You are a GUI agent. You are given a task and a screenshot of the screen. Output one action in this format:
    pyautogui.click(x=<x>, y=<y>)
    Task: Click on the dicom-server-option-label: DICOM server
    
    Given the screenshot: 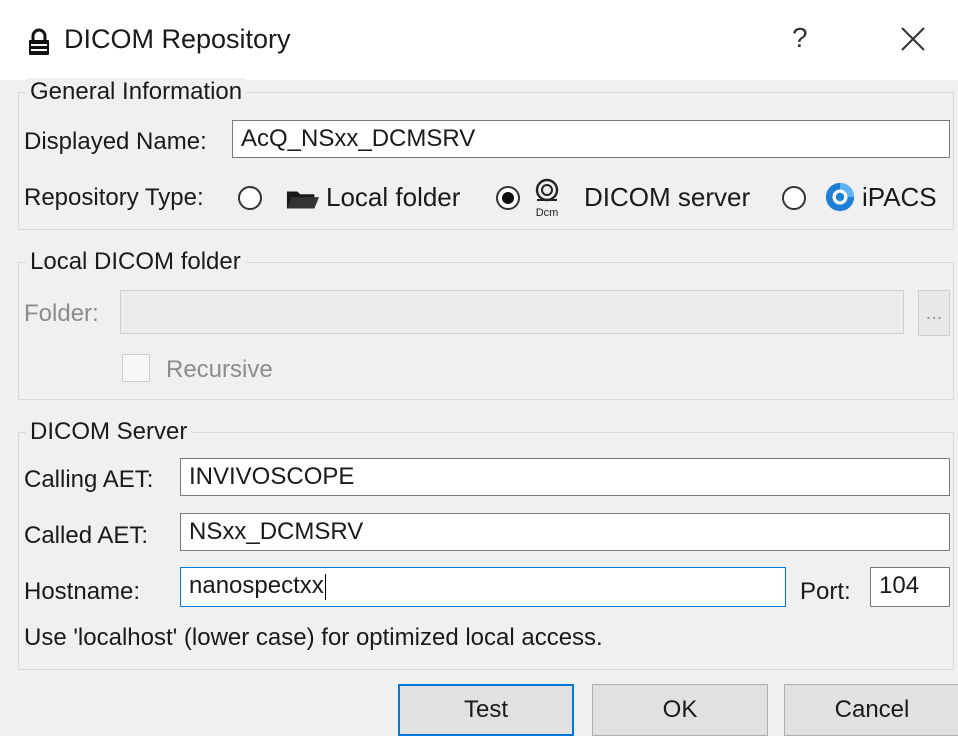 What is the action you would take?
    pyautogui.click(x=667, y=197)
    